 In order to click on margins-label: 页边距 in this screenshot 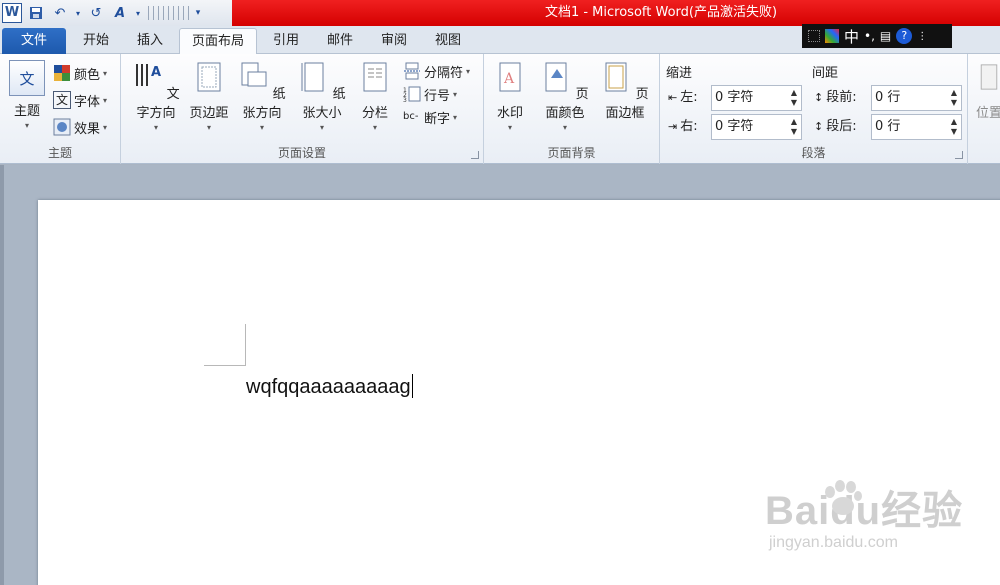, I will do `click(209, 113)`.